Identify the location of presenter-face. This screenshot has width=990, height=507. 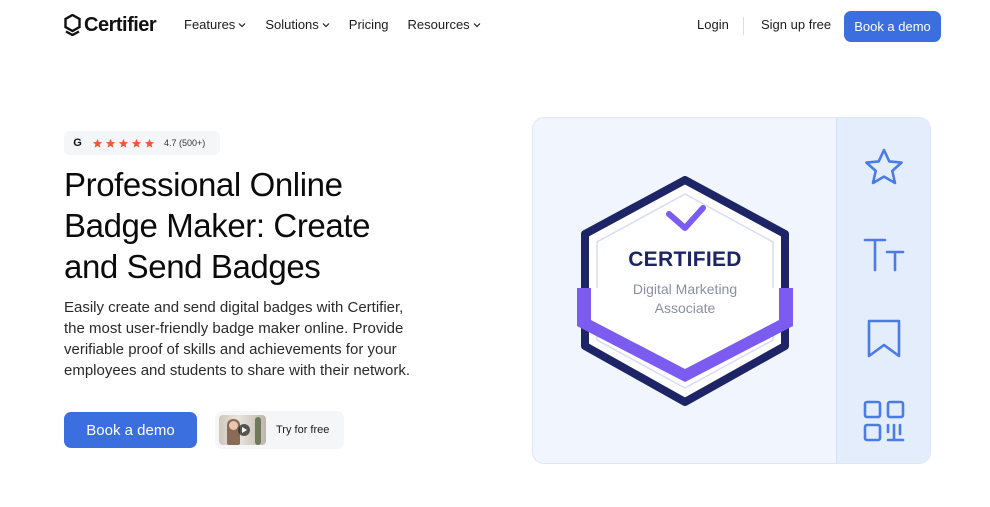
(233, 425).